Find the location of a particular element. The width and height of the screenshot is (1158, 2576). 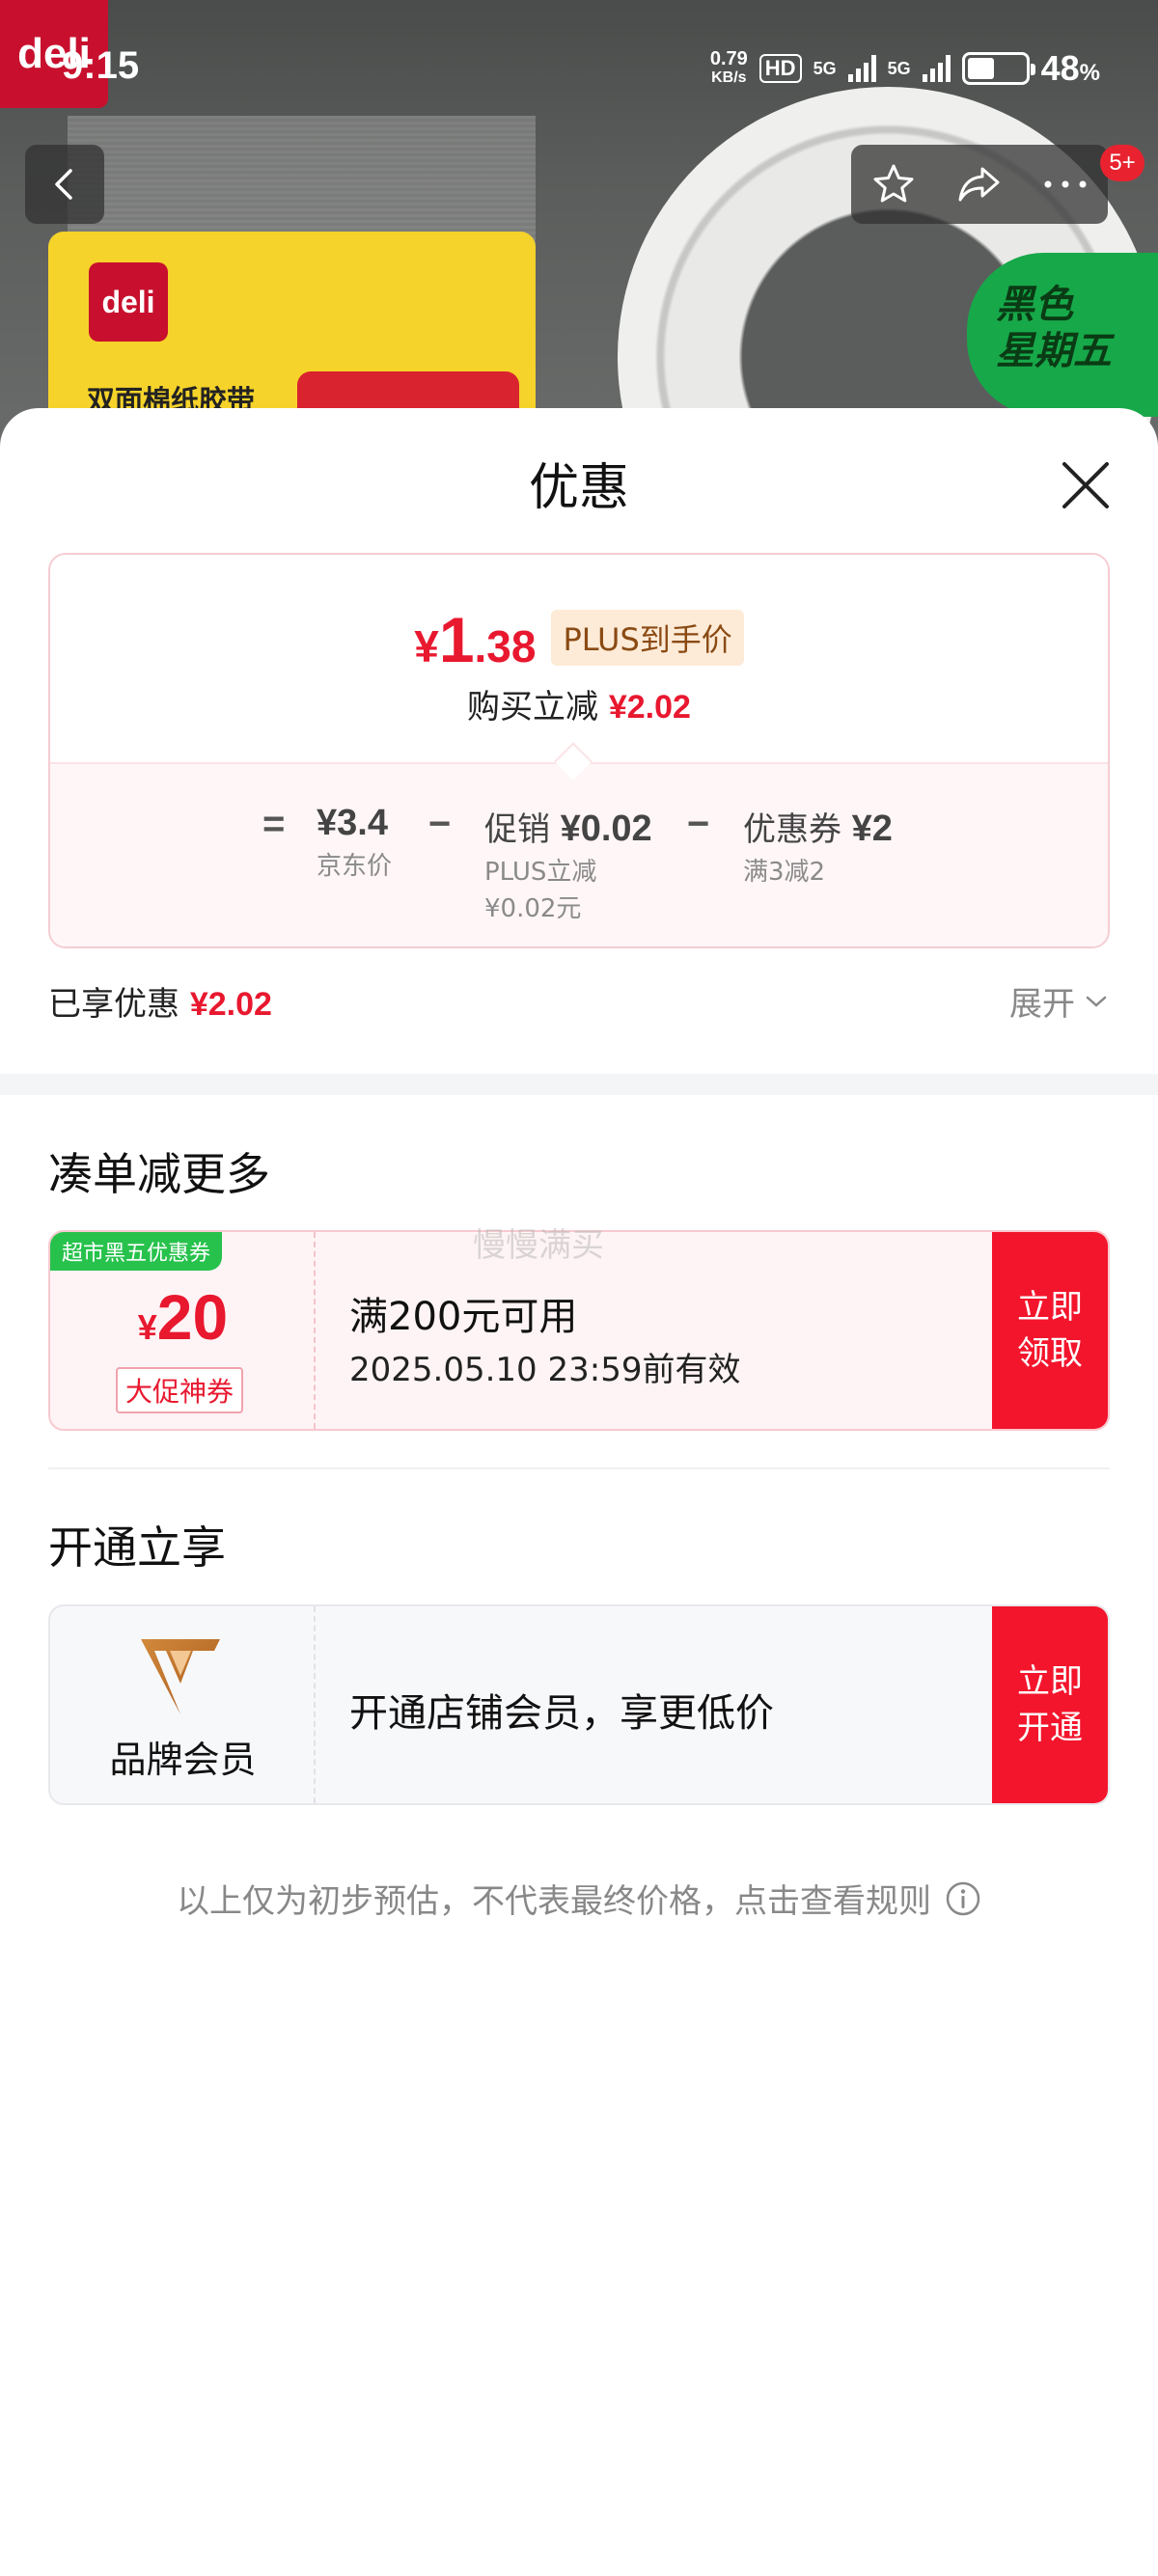

back-button is located at coordinates (64, 185).